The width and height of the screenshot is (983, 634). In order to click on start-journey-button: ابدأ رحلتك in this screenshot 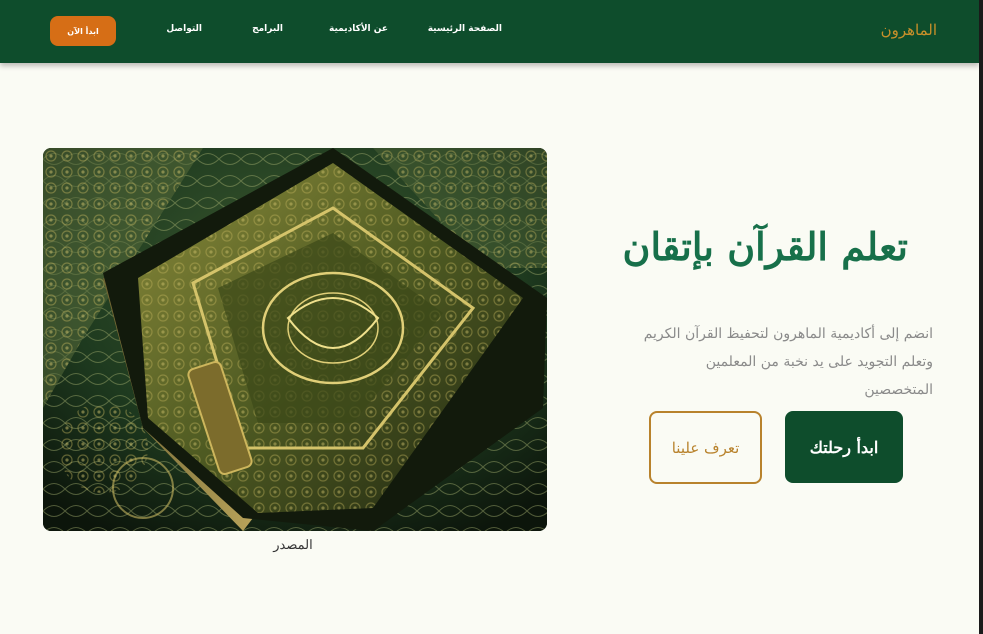, I will do `click(844, 447)`.